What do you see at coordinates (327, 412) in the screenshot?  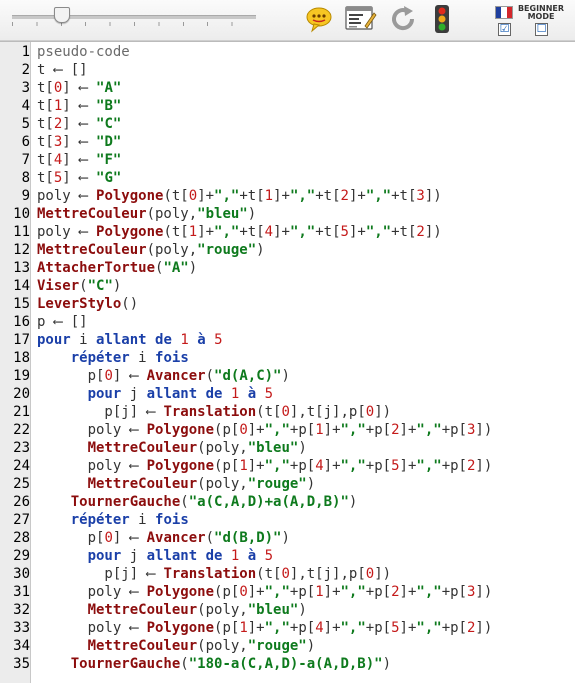 I see `code-token: ],t[j],p[` at bounding box center [327, 412].